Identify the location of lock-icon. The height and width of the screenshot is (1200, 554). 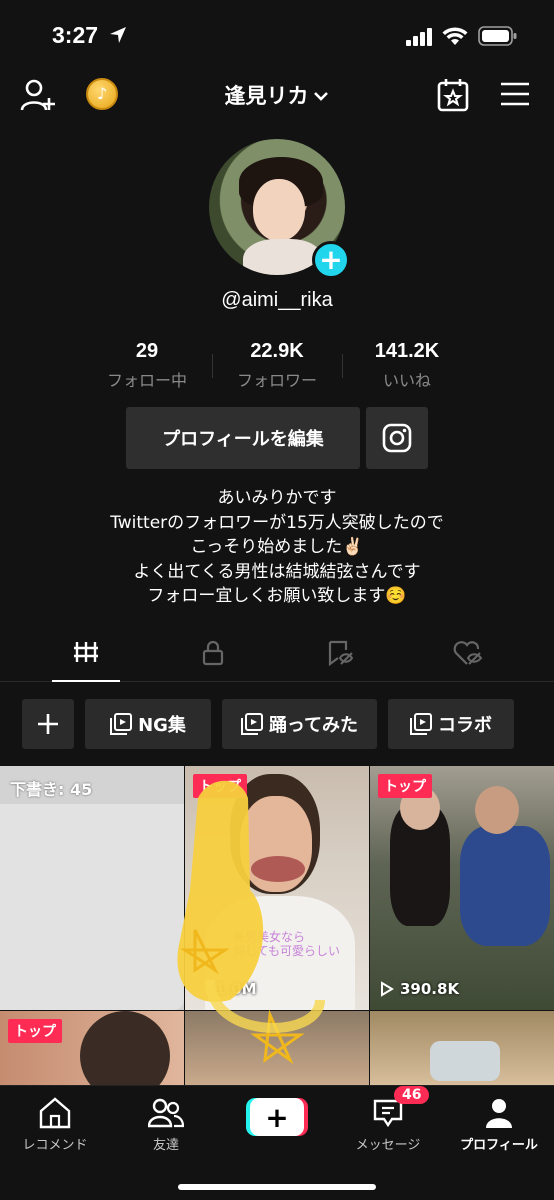
(213, 653).